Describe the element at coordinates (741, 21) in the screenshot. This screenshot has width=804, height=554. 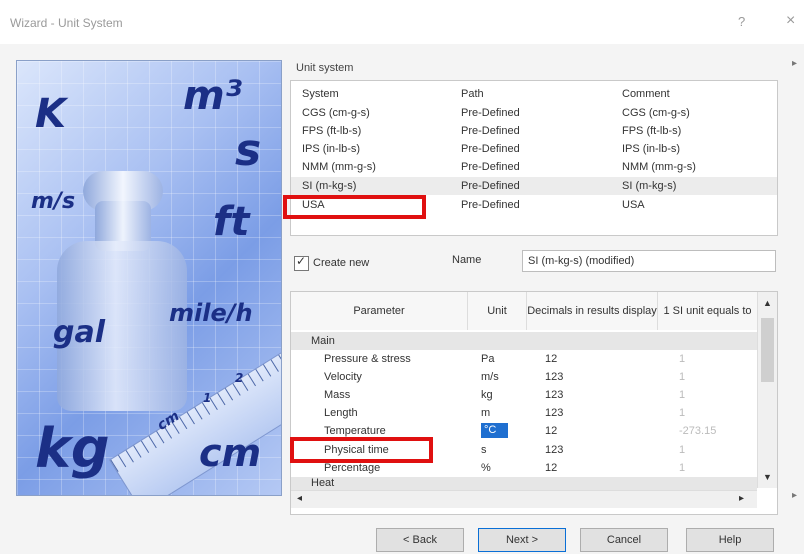
I see `help-icon: ?` at that location.